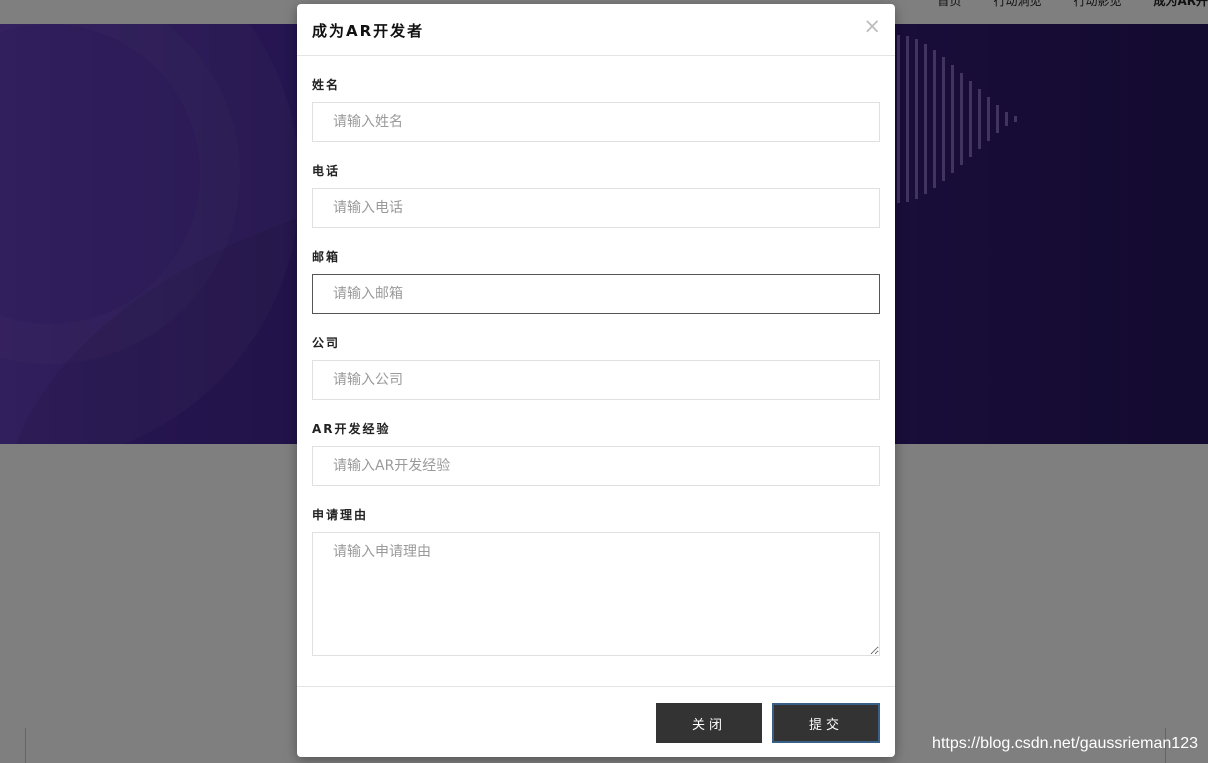  Describe the element at coordinates (872, 26) in the screenshot. I see `close-icon: ×` at that location.